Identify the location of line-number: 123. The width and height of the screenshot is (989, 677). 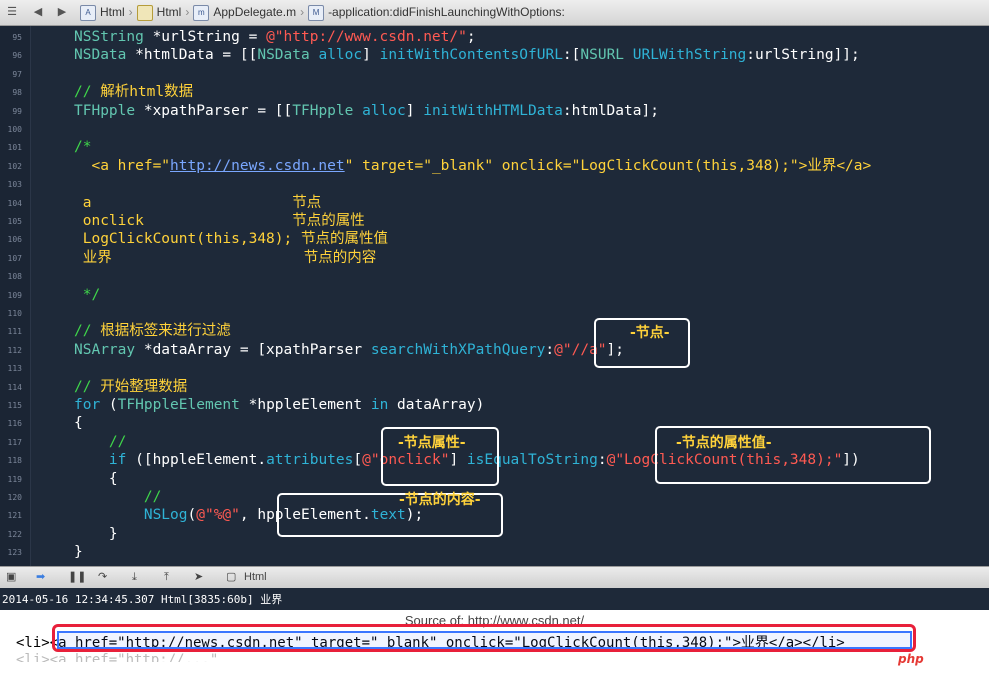
(14, 553).